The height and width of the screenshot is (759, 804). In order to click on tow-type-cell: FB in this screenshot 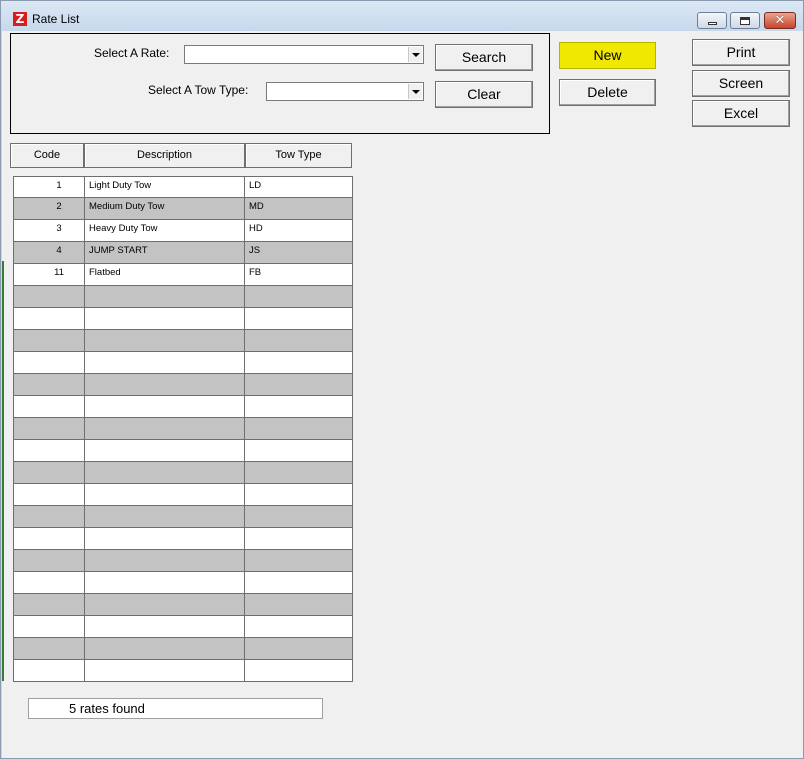, I will do `click(299, 275)`.